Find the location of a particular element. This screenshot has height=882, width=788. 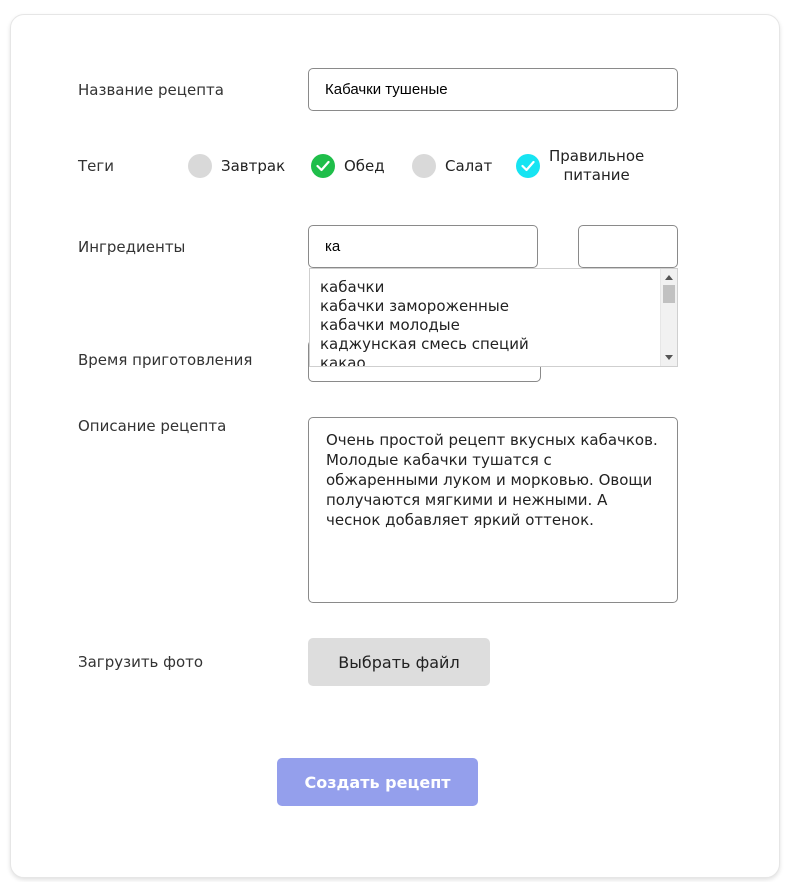

scroll-down-arrow-icon is located at coordinates (669, 357).